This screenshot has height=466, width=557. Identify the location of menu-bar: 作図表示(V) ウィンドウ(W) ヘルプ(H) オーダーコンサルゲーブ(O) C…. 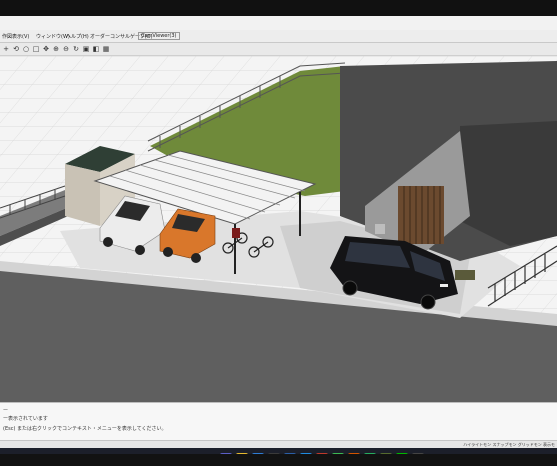
(278, 36).